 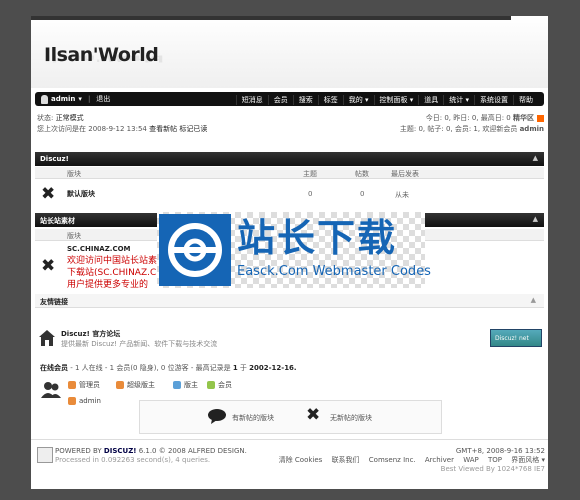 What do you see at coordinates (45, 455) in the screenshot?
I see `discuz-logo-icon` at bounding box center [45, 455].